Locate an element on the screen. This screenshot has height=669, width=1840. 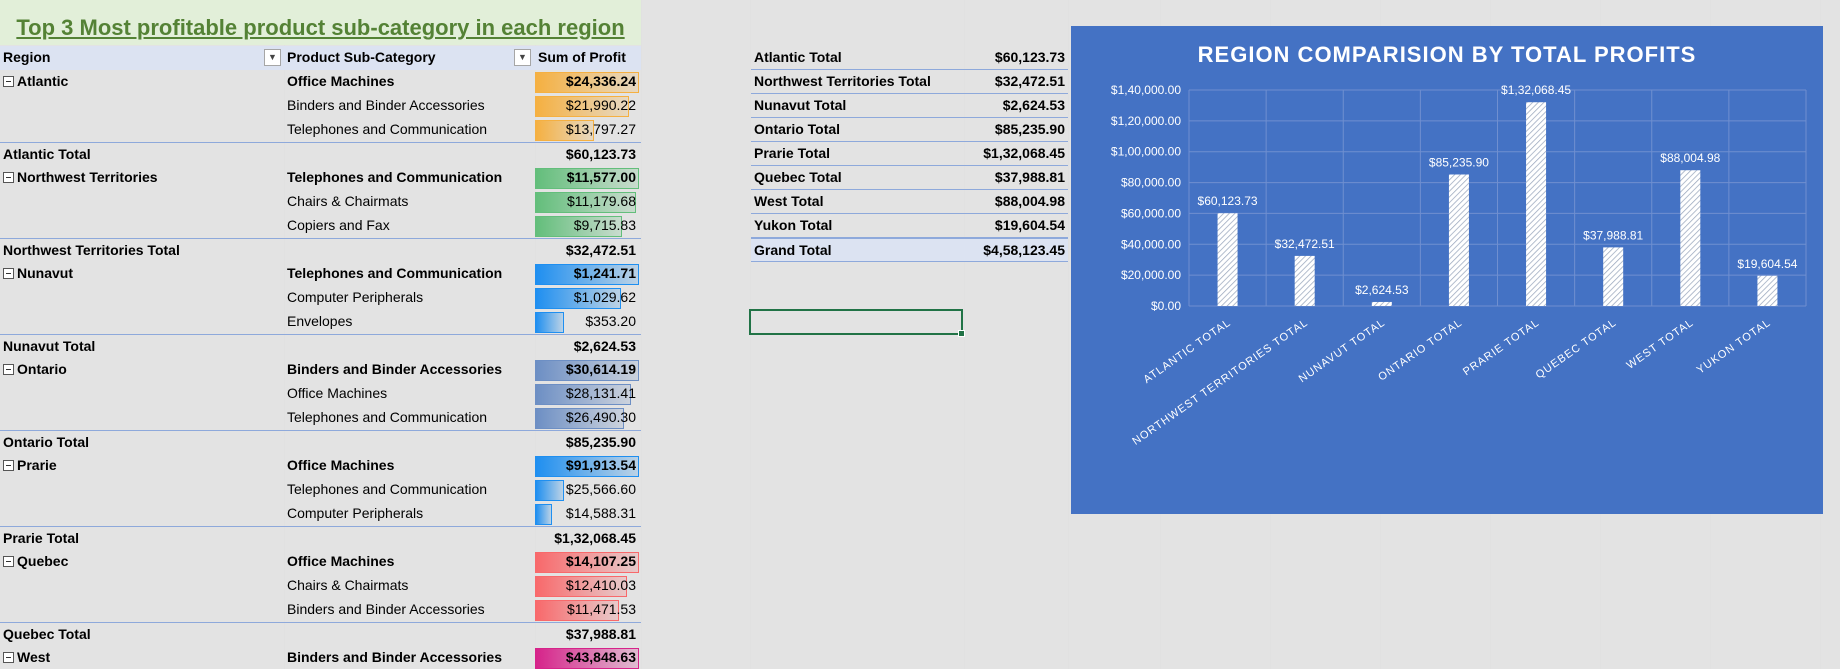
pivot-row: Office Machines $28,131.41 is located at coordinates (320, 394).